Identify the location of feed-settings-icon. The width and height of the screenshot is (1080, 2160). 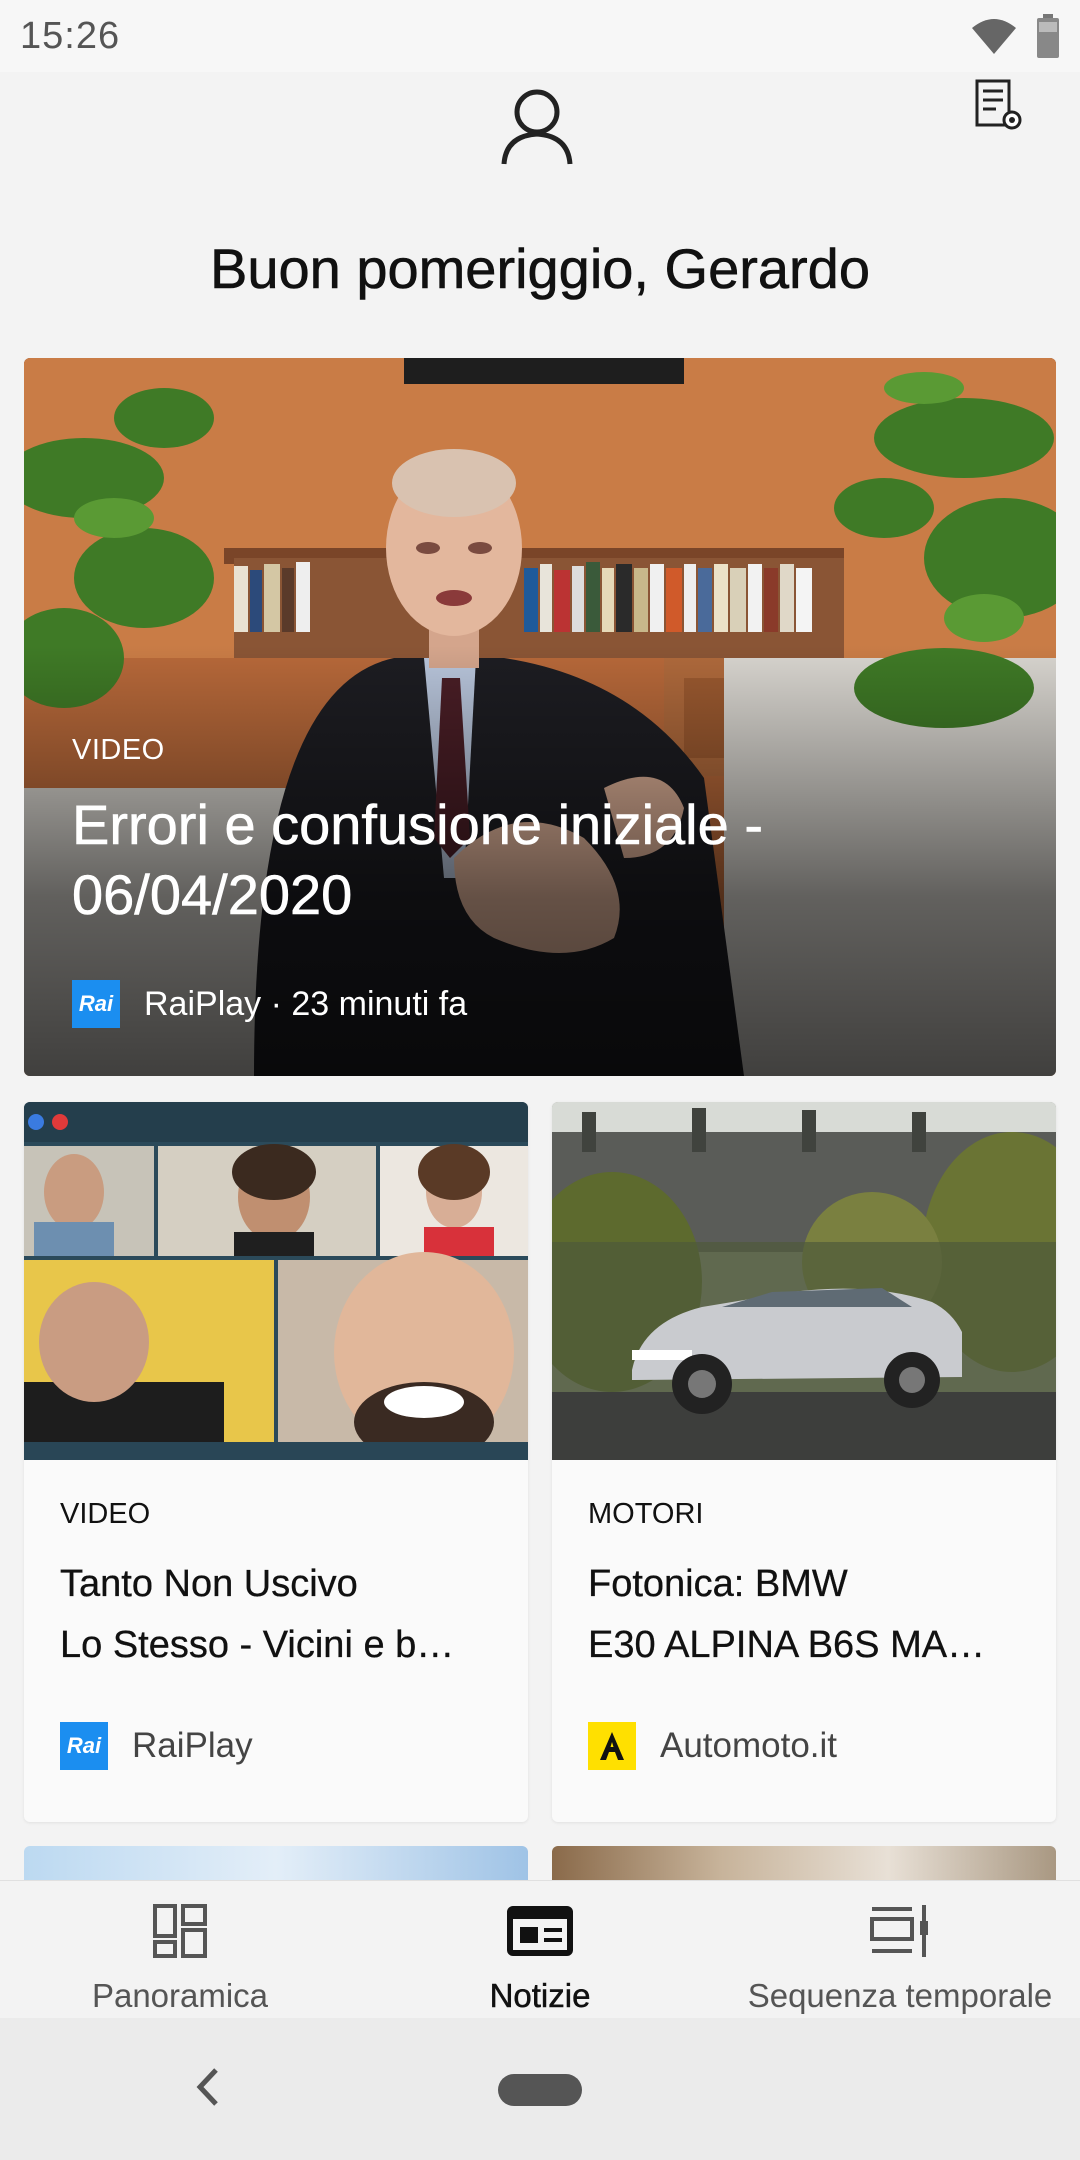
(998, 104).